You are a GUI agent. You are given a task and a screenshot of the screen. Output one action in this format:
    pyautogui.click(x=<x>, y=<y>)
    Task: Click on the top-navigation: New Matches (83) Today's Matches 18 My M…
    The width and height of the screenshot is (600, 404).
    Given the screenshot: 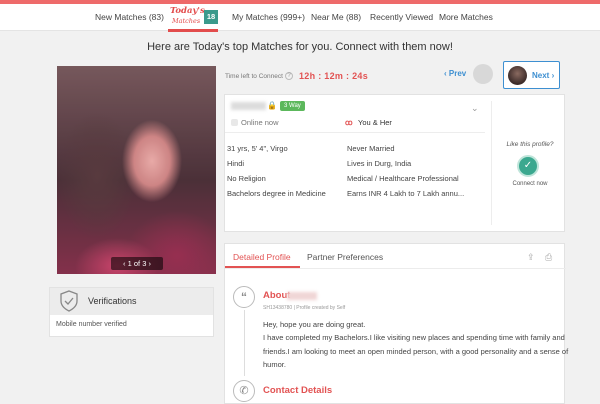 What is the action you would take?
    pyautogui.click(x=300, y=18)
    